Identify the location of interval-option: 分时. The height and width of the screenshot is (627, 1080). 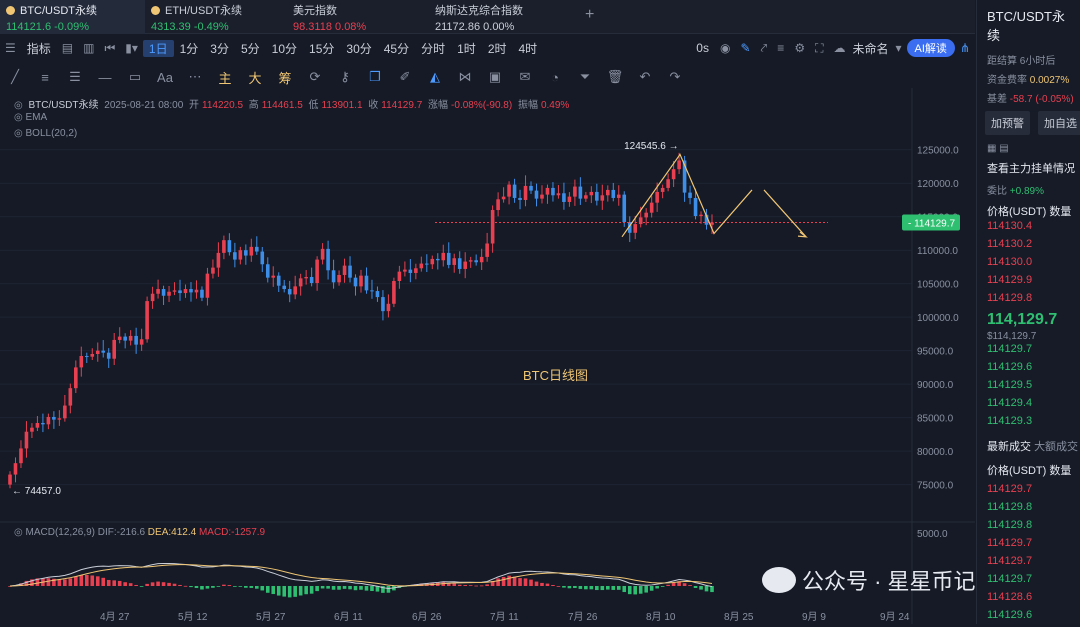
(433, 48).